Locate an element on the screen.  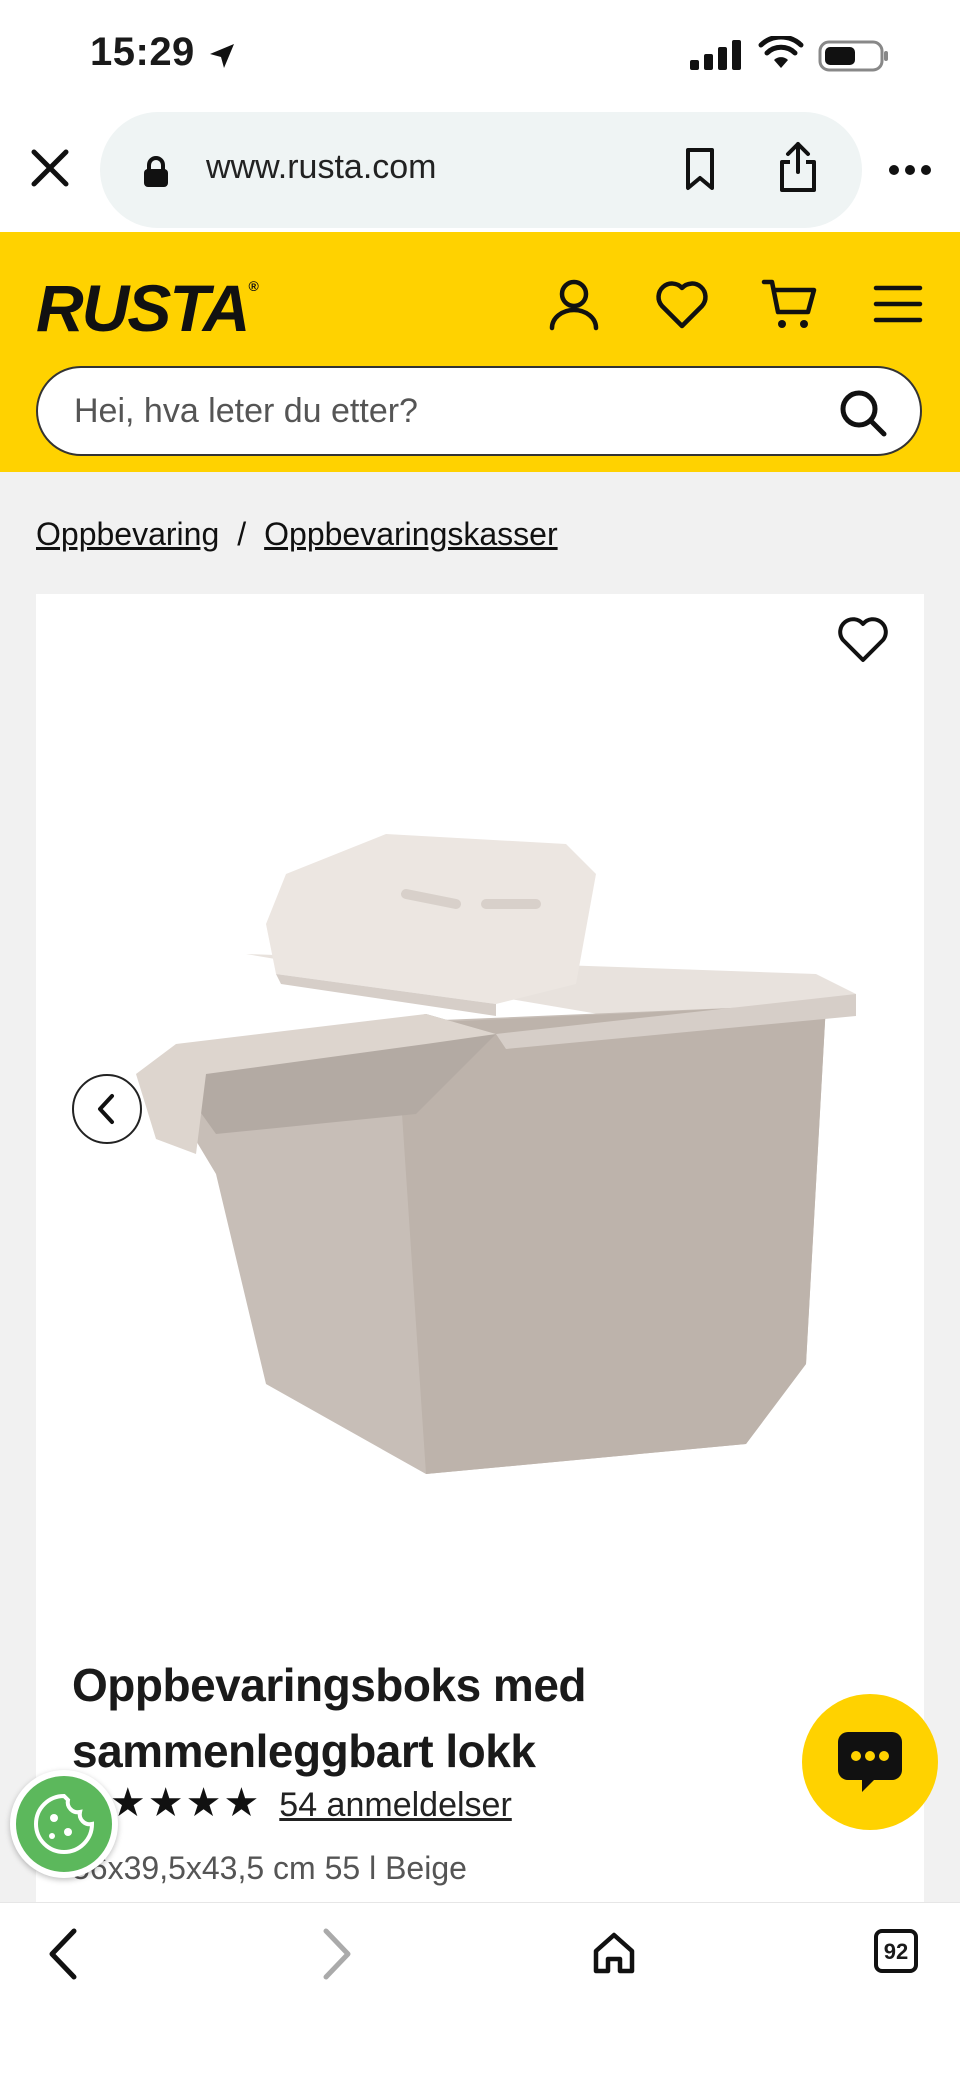
more-icon is located at coordinates (910, 170).